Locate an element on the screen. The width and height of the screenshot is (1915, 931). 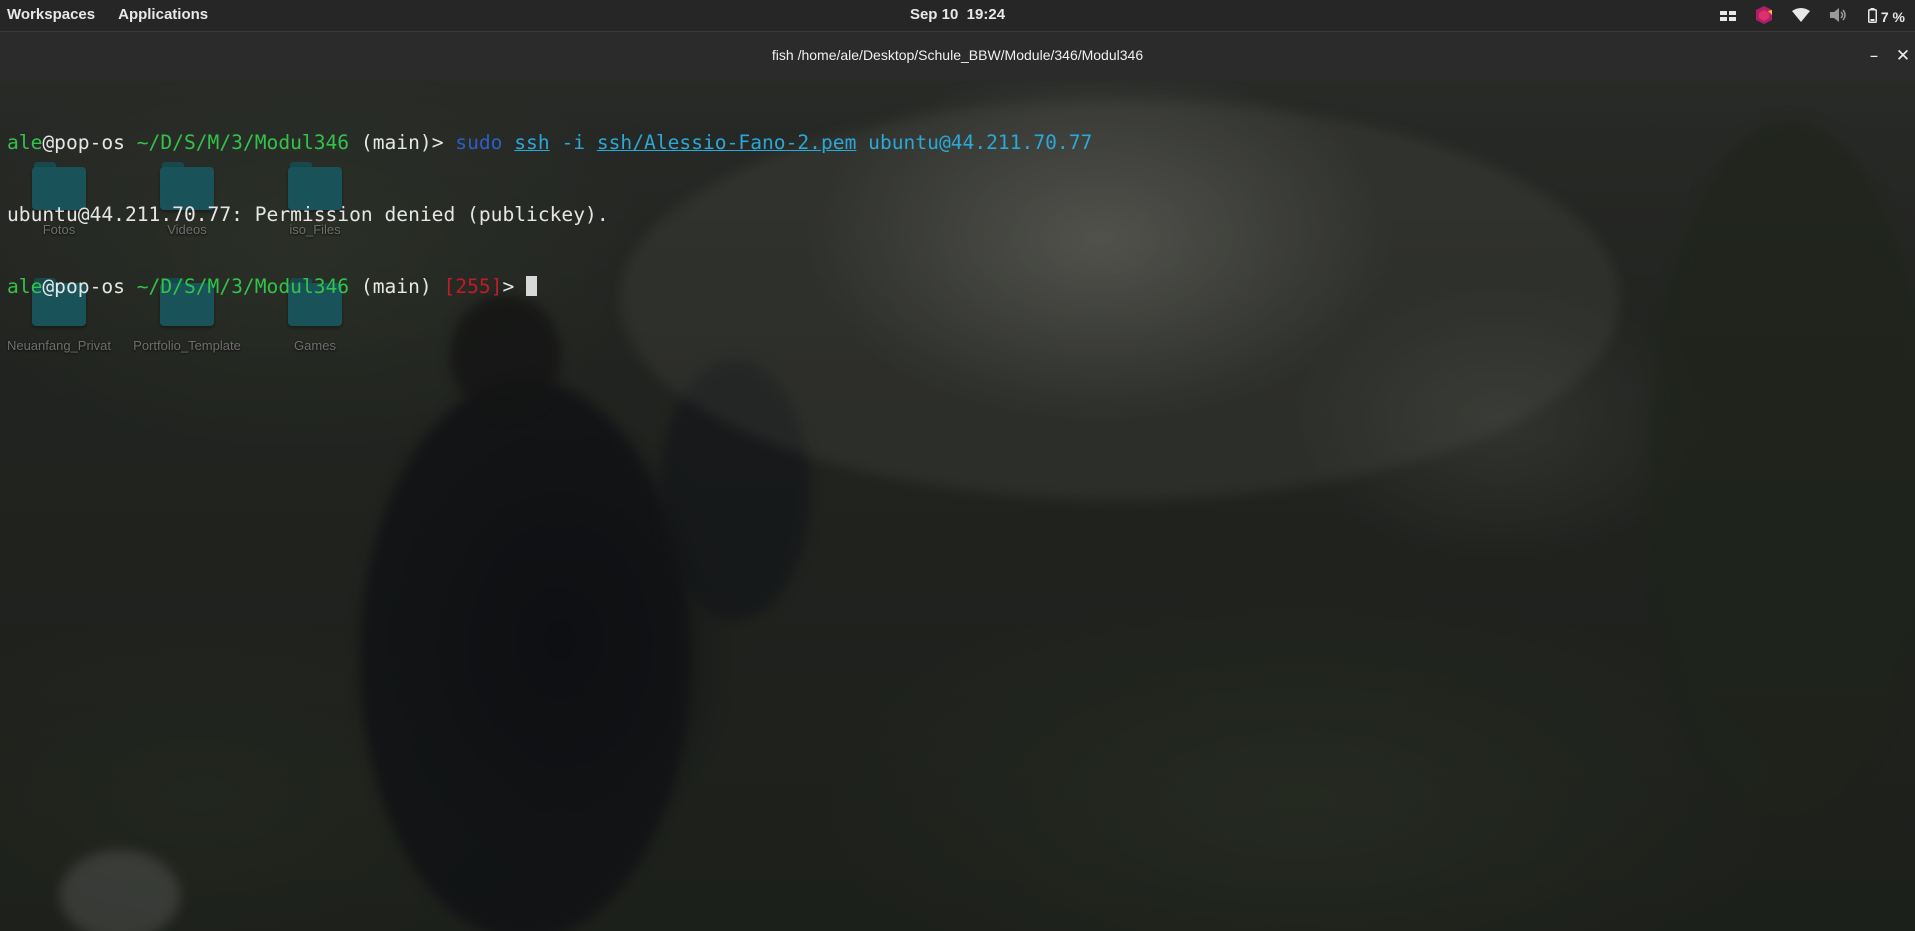
command-ssh: ssh is located at coordinates (532, 142).